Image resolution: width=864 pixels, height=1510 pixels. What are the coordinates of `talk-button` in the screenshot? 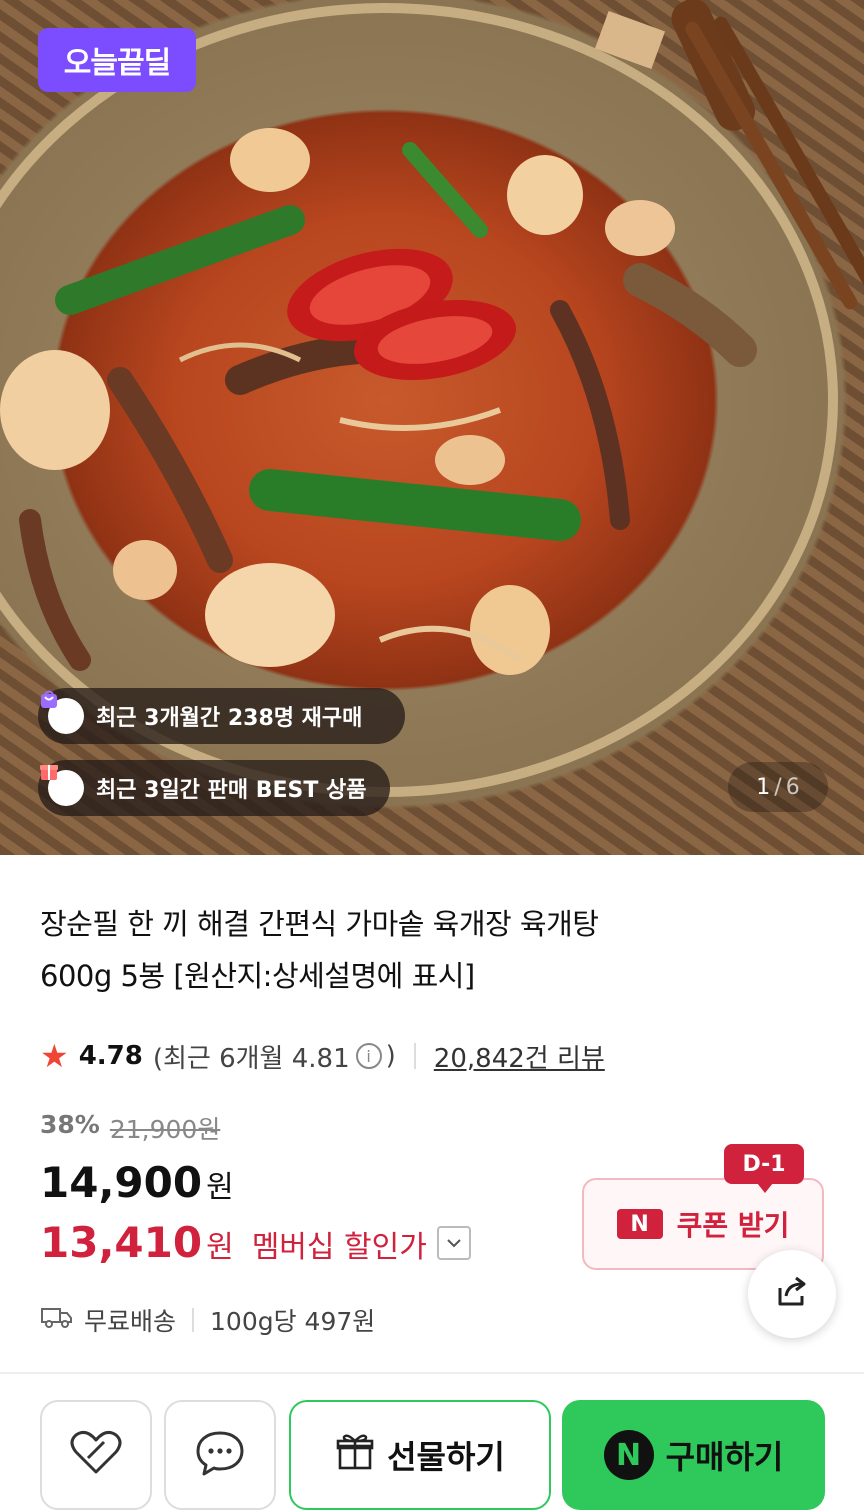 It's located at (220, 1455).